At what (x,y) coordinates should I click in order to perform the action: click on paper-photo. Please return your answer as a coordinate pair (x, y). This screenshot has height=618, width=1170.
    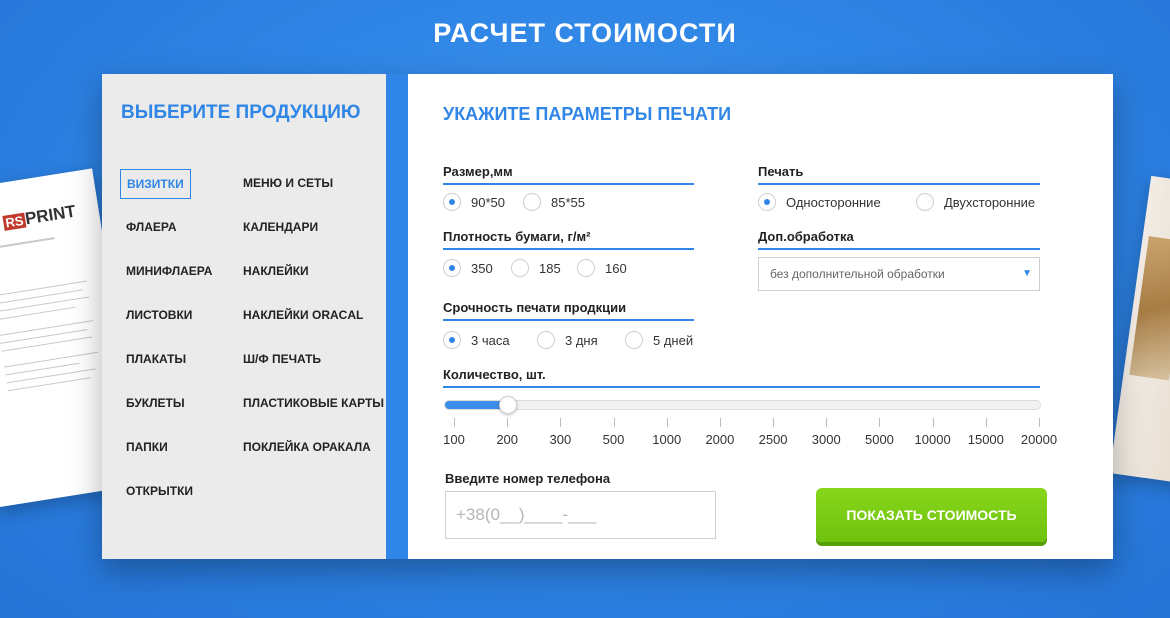
    Looking at the image, I should click on (1149, 308).